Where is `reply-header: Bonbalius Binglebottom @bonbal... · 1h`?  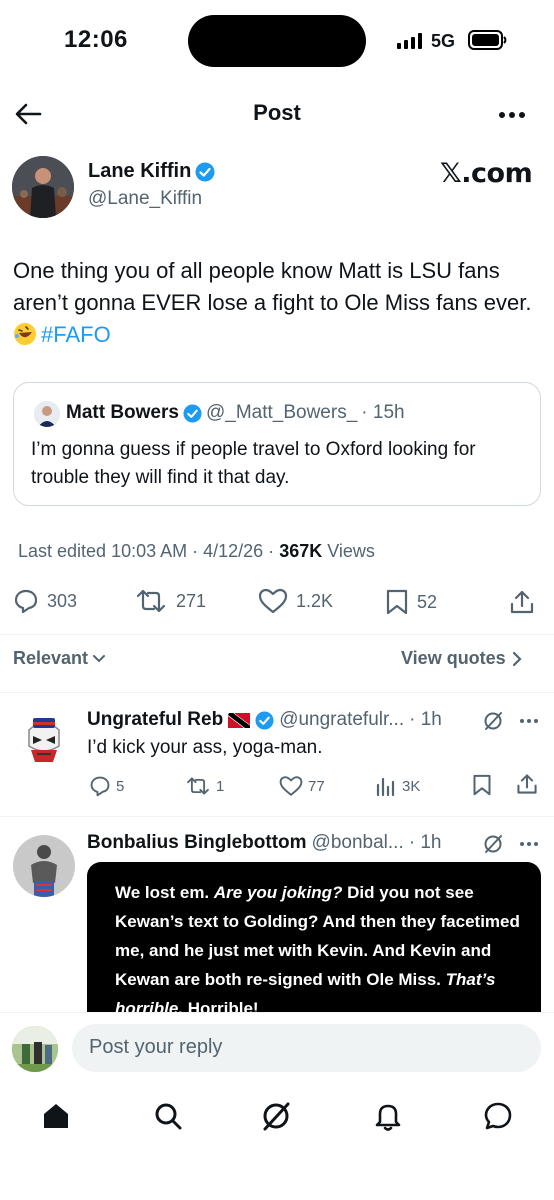 reply-header: Bonbalius Binglebottom @bonbal... · 1h is located at coordinates (264, 843).